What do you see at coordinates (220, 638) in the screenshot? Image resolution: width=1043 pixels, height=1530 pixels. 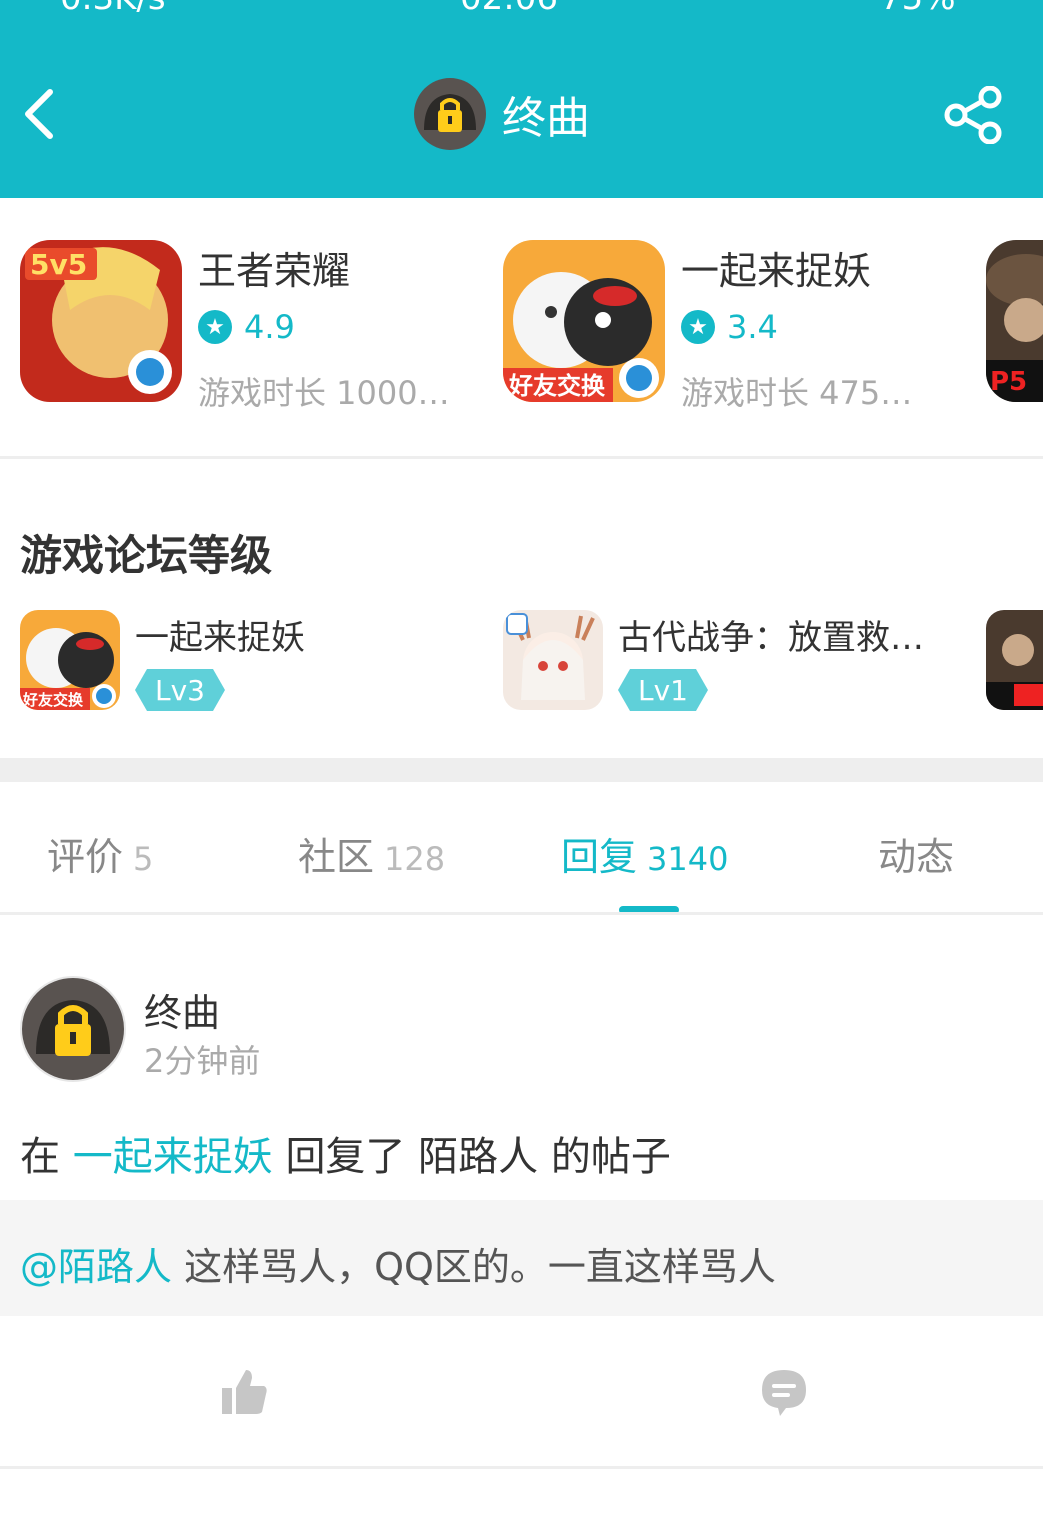 I see `forum-game-name: 一起来捉妖` at bounding box center [220, 638].